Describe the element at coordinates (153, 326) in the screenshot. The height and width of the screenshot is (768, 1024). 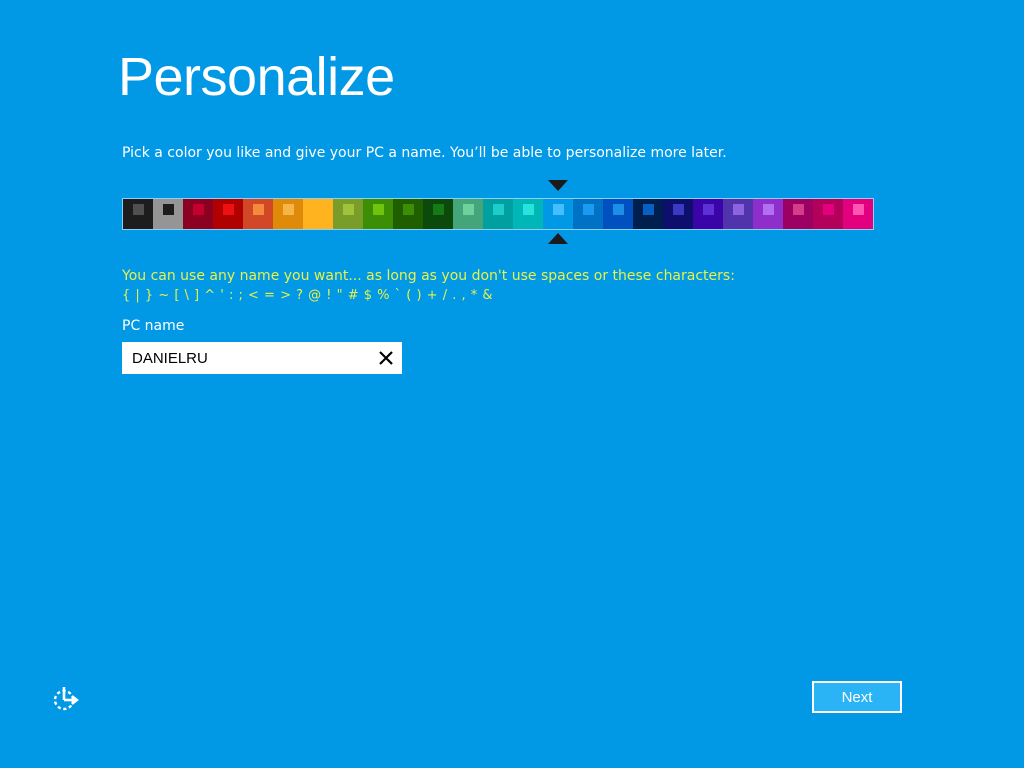
I see `pc-name-label: PC name` at that location.